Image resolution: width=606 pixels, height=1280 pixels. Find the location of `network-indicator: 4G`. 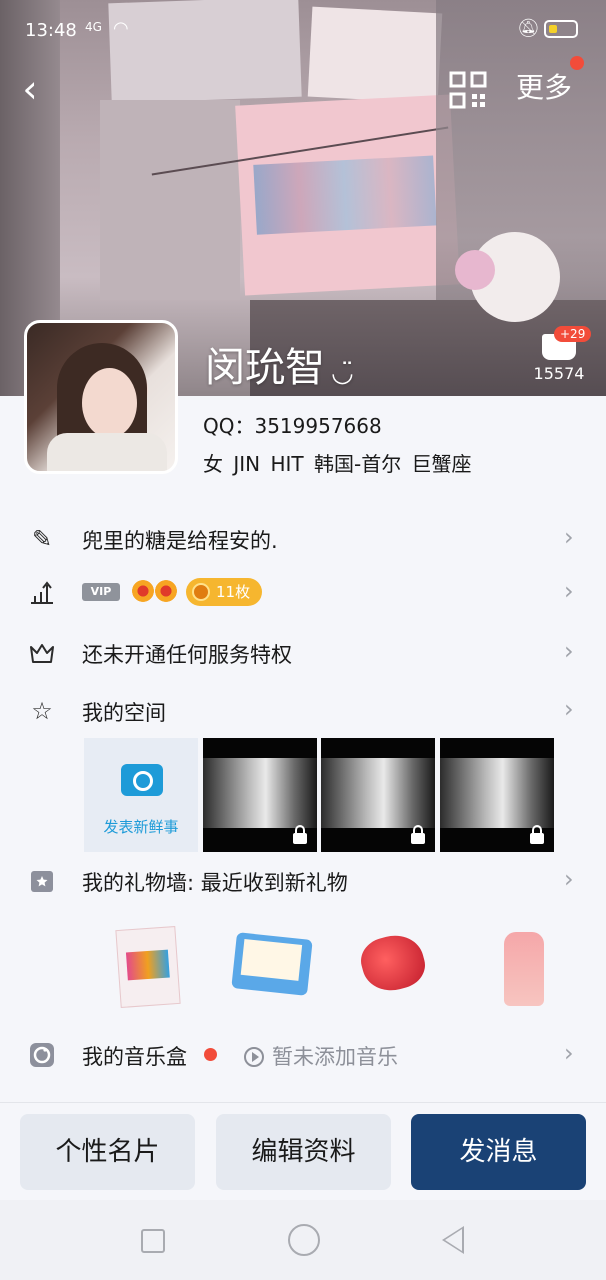

network-indicator: 4G is located at coordinates (93, 27).